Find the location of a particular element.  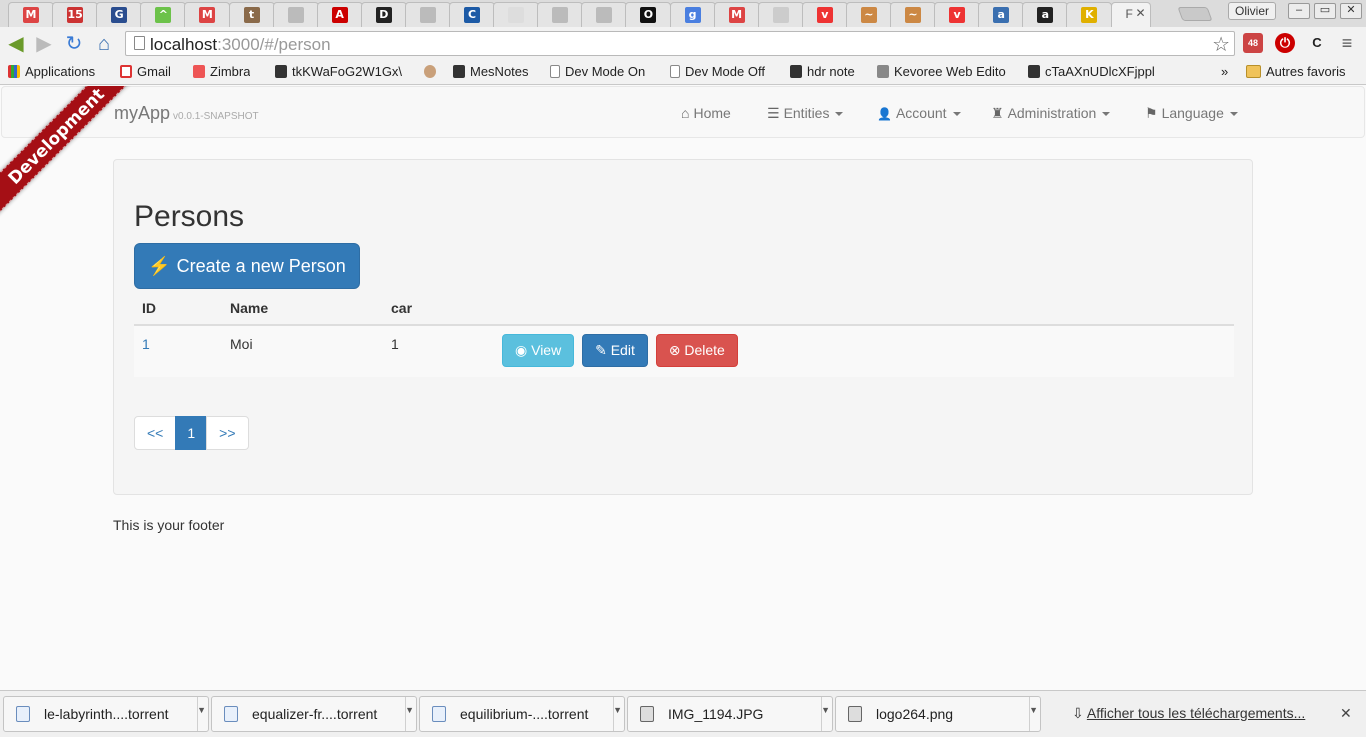

browser-tab: t is located at coordinates (251, 14).